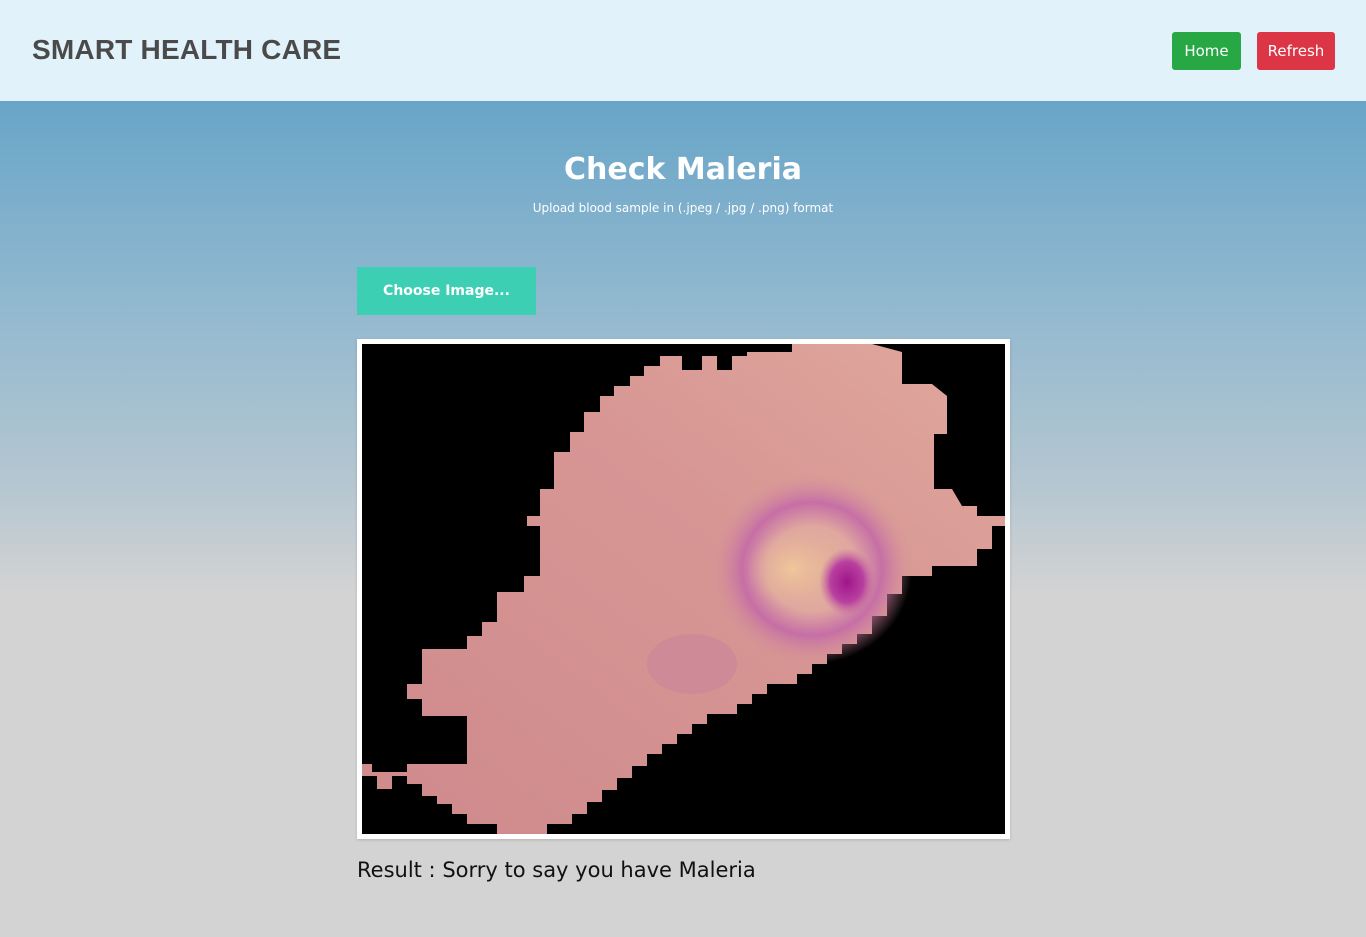 This screenshot has height=937, width=1366. I want to click on refresh-button: Refresh, so click(1296, 51).